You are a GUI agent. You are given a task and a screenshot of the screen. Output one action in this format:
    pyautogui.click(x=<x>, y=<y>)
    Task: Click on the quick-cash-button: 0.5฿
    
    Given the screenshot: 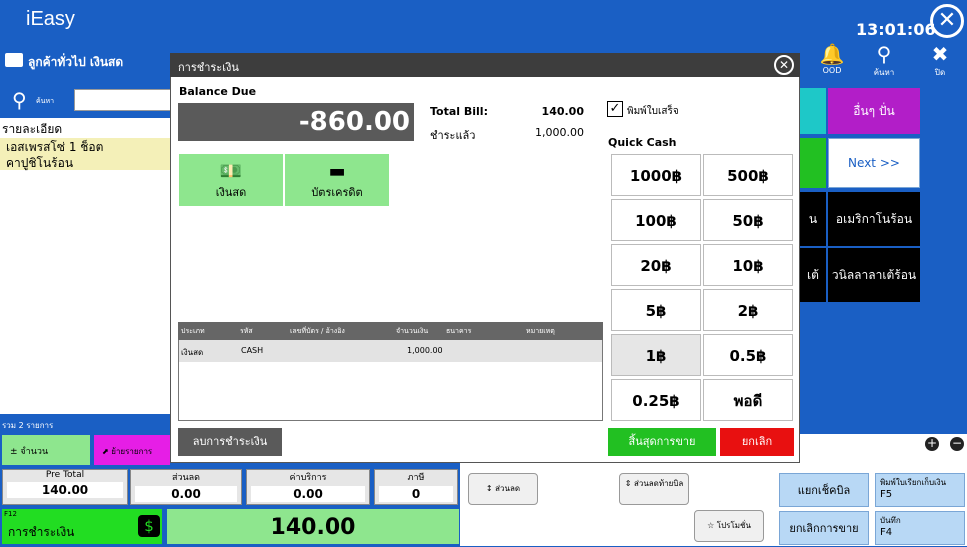 What is the action you would take?
    pyautogui.click(x=748, y=355)
    